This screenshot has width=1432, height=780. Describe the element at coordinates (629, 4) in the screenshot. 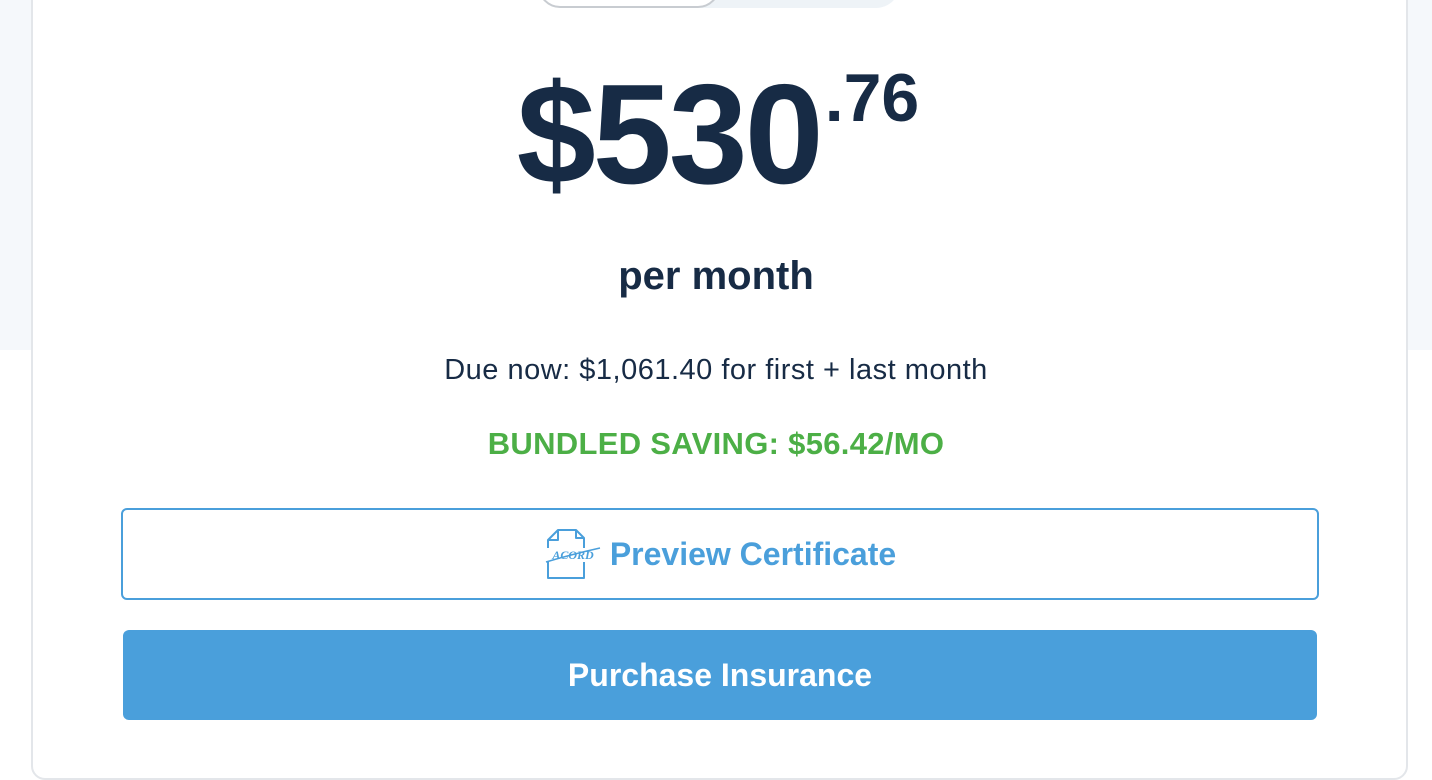

I see `toggle-option-selected` at that location.